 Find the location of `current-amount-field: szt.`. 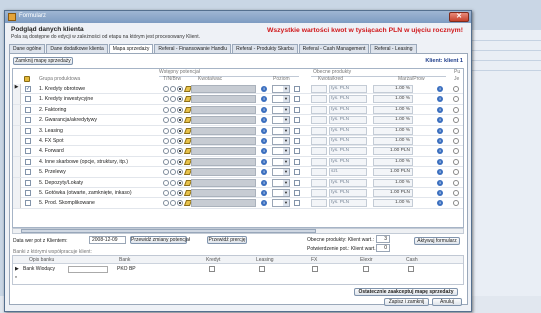

current-amount-field: szt. is located at coordinates (348, 172).